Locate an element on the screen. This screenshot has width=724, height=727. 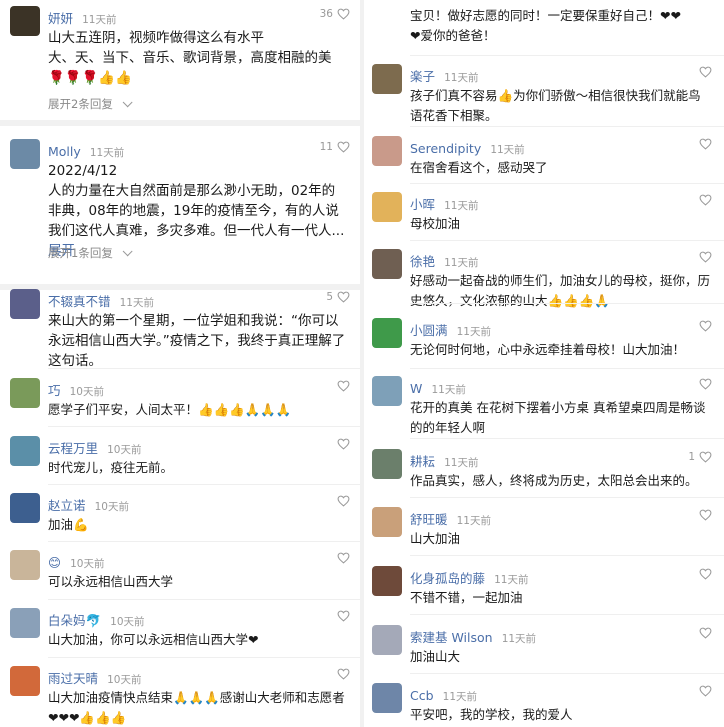
username: 索建基 Wilson is located at coordinates (451, 637).